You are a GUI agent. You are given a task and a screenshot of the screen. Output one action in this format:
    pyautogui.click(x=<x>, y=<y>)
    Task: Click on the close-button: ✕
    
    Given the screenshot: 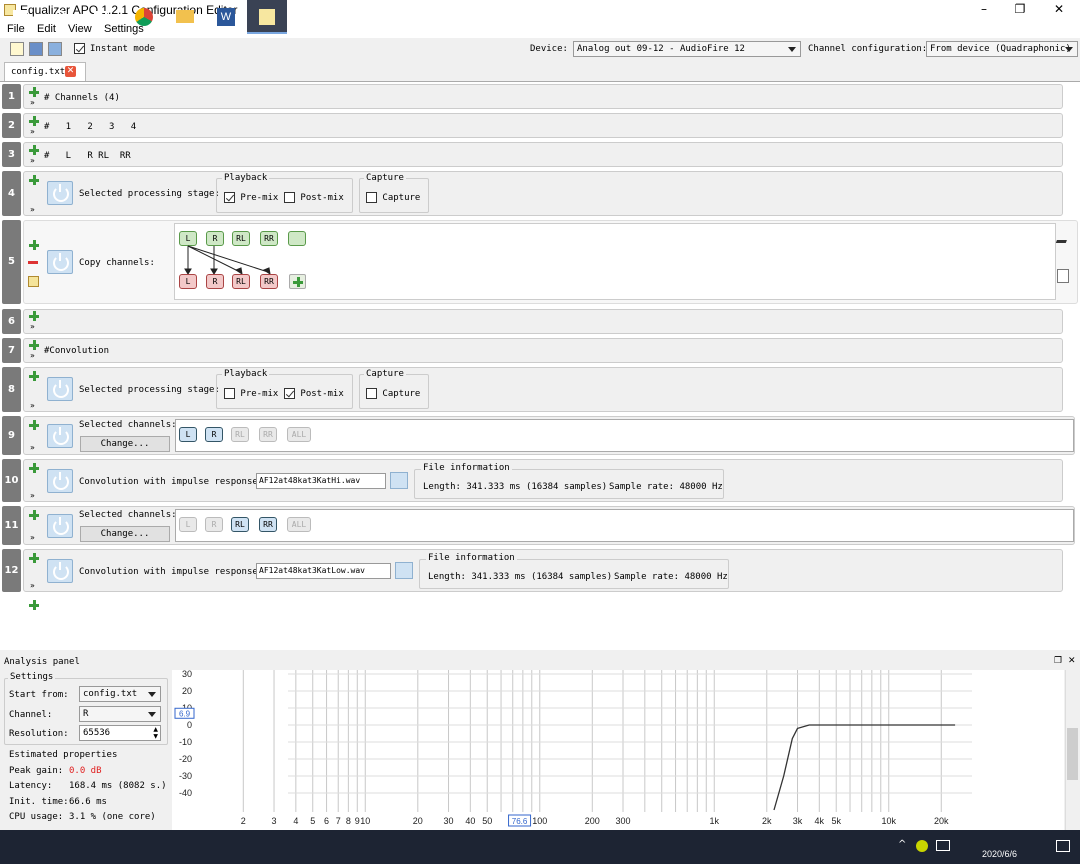 What is the action you would take?
    pyautogui.click(x=1059, y=10)
    